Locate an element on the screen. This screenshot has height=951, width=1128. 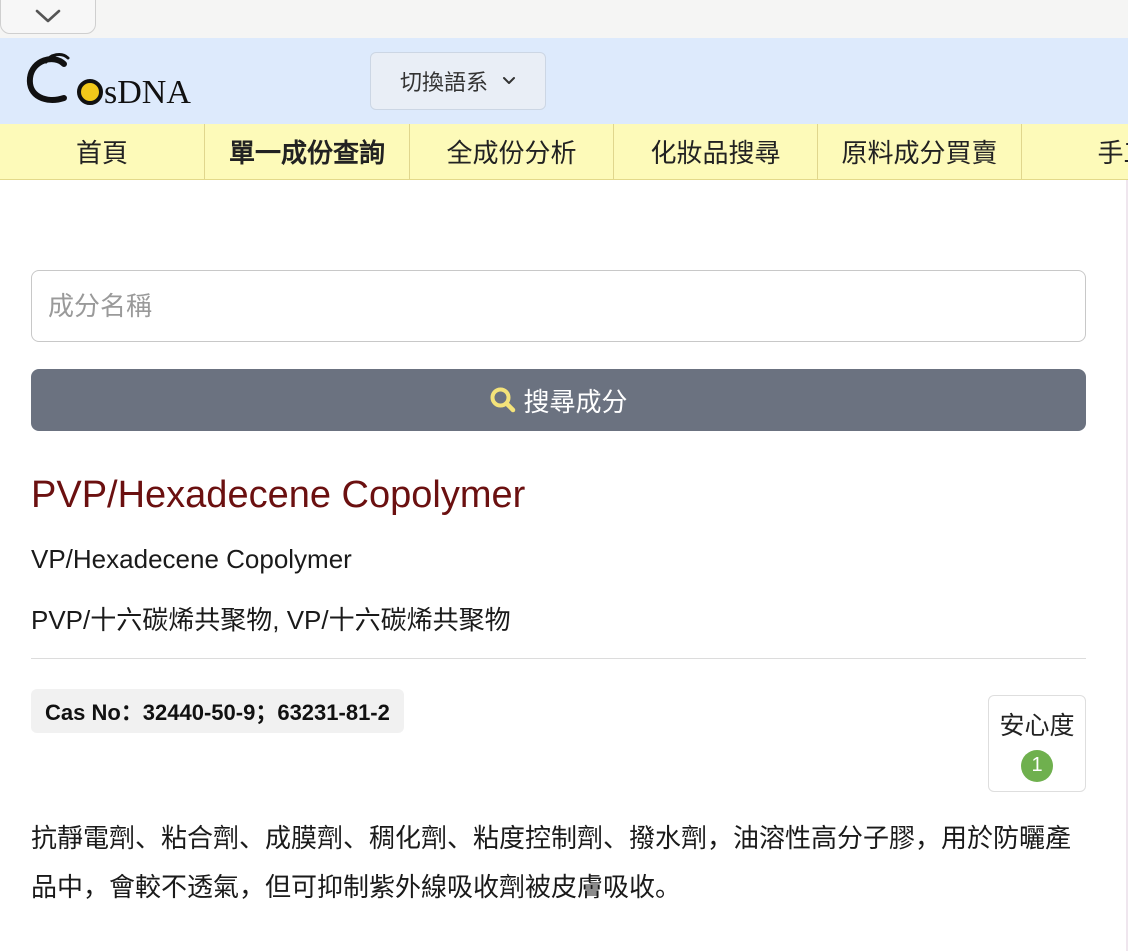
language-label: 切換語系 is located at coordinates (443, 82).